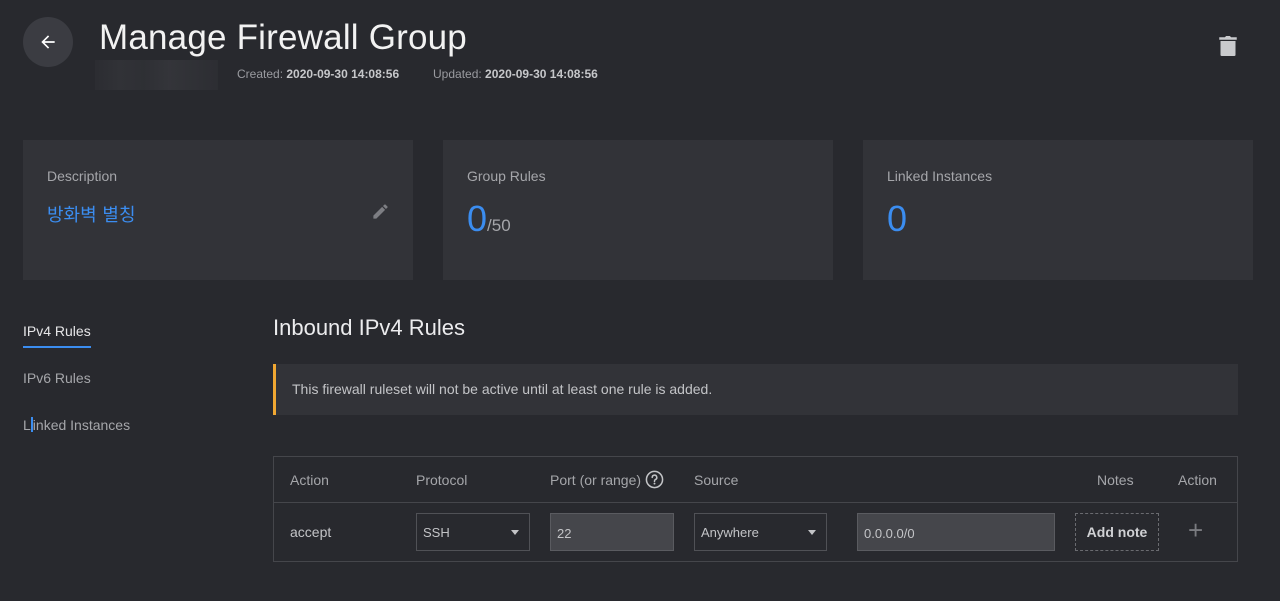 The height and width of the screenshot is (601, 1280). Describe the element at coordinates (897, 218) in the screenshot. I see `linked-instances-count: 0` at that location.